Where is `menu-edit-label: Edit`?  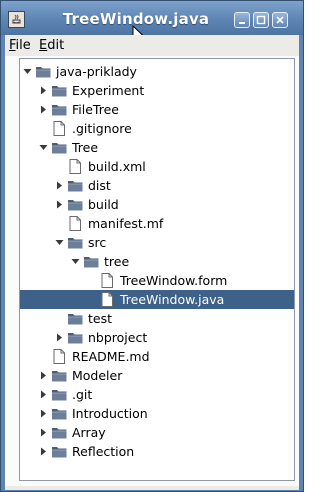 menu-edit-label: Edit is located at coordinates (52, 45).